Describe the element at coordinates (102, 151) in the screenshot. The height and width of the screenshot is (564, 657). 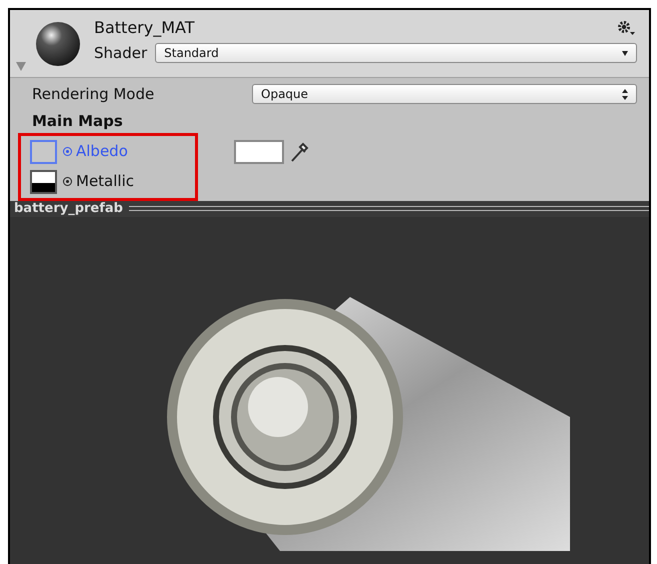
I see `map-label: Albedo` at that location.